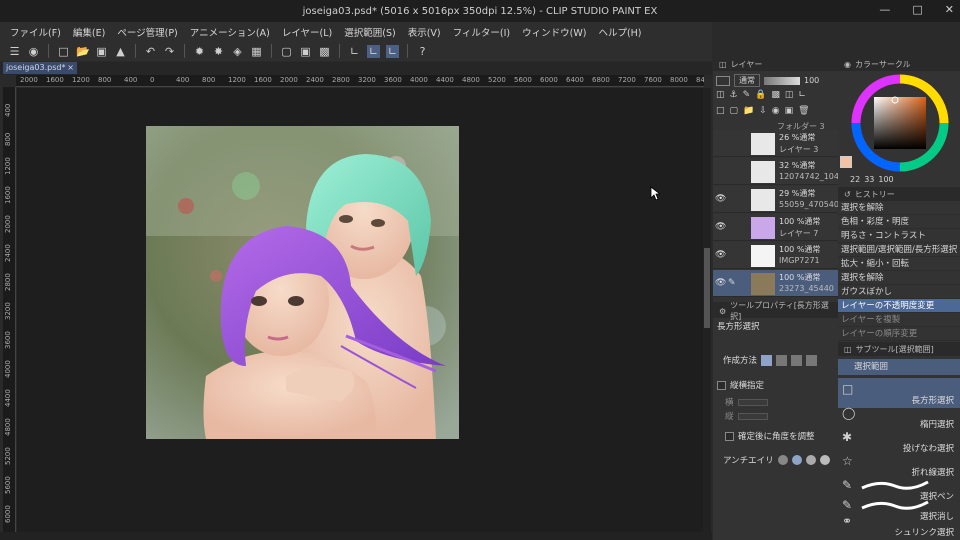 The height and width of the screenshot is (540, 960). I want to click on antialias-medium, so click(810, 460).